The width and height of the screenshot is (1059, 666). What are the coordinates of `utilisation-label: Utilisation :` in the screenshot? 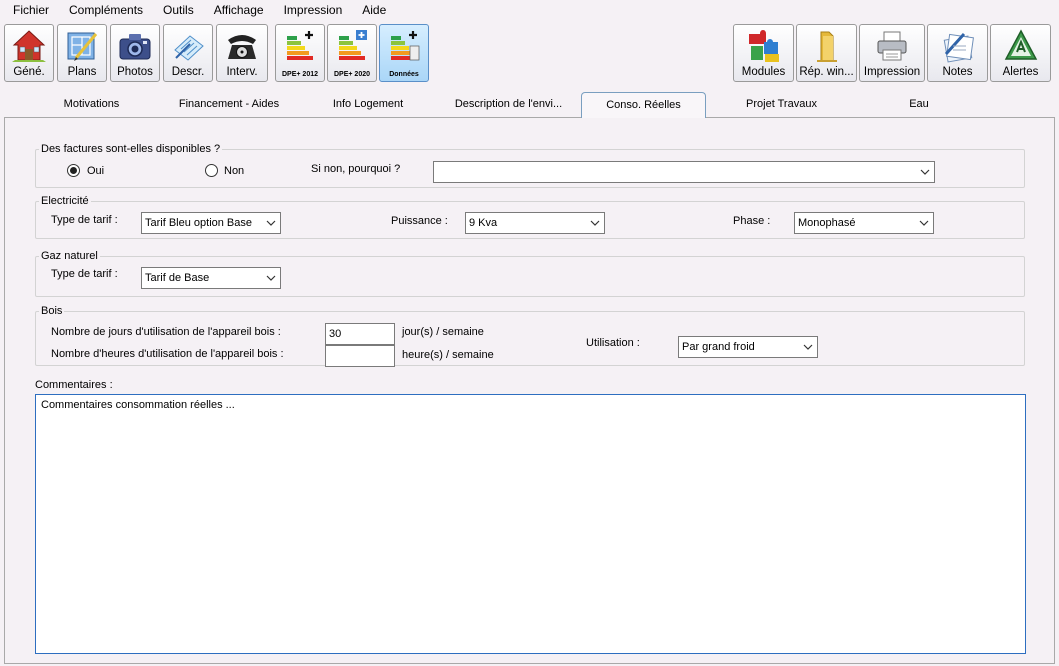 It's located at (613, 343).